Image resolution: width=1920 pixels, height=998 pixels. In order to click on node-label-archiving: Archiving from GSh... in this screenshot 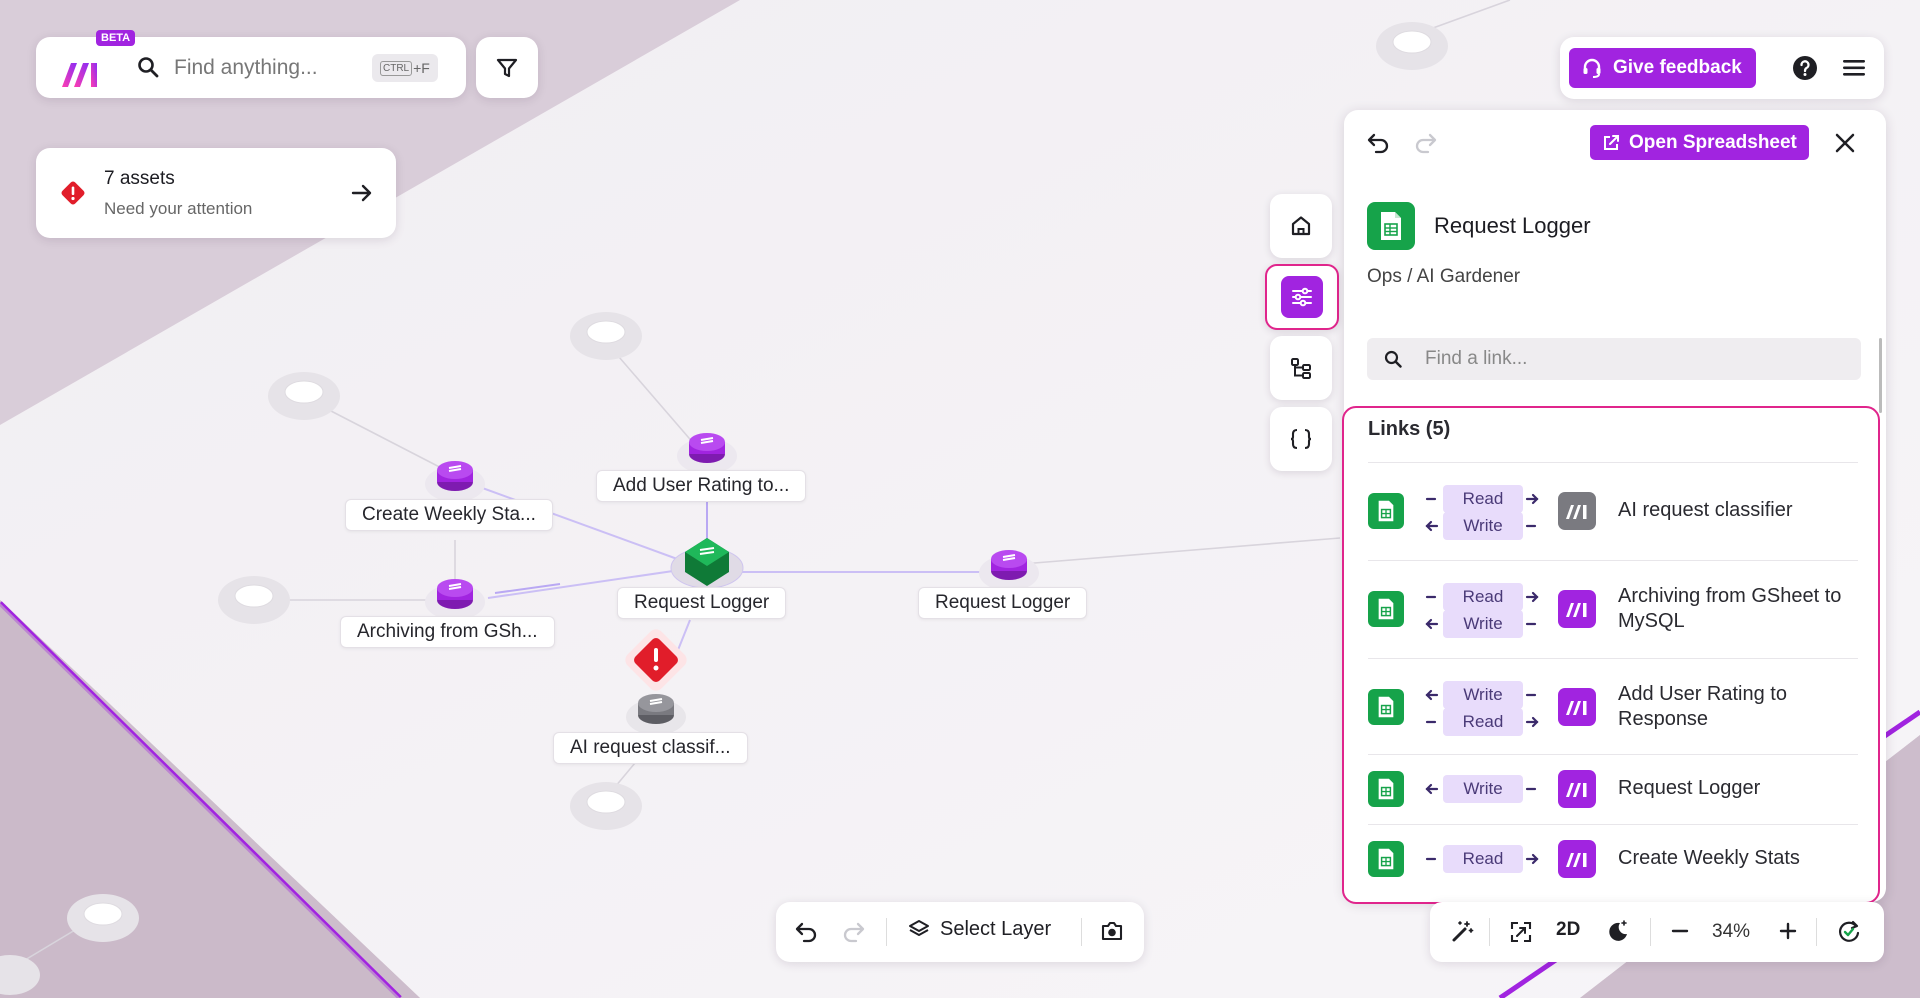, I will do `click(447, 632)`.